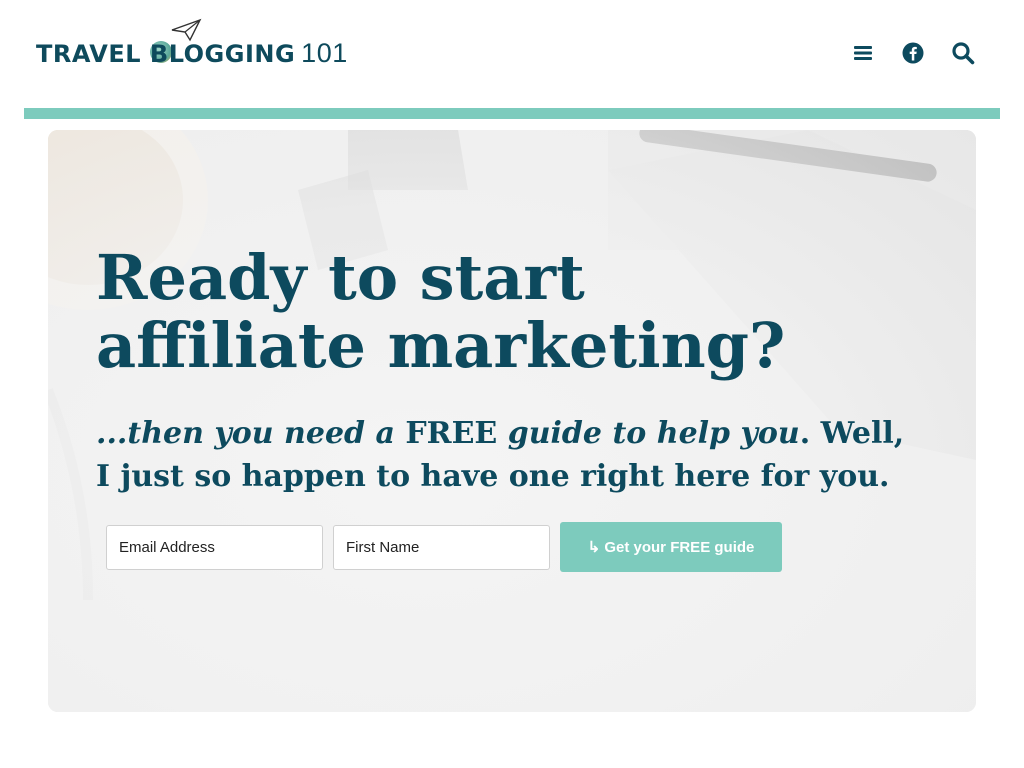 This screenshot has height=768, width=1024. I want to click on site-logo: TRAVEL BLOGGING 101, so click(191, 46).